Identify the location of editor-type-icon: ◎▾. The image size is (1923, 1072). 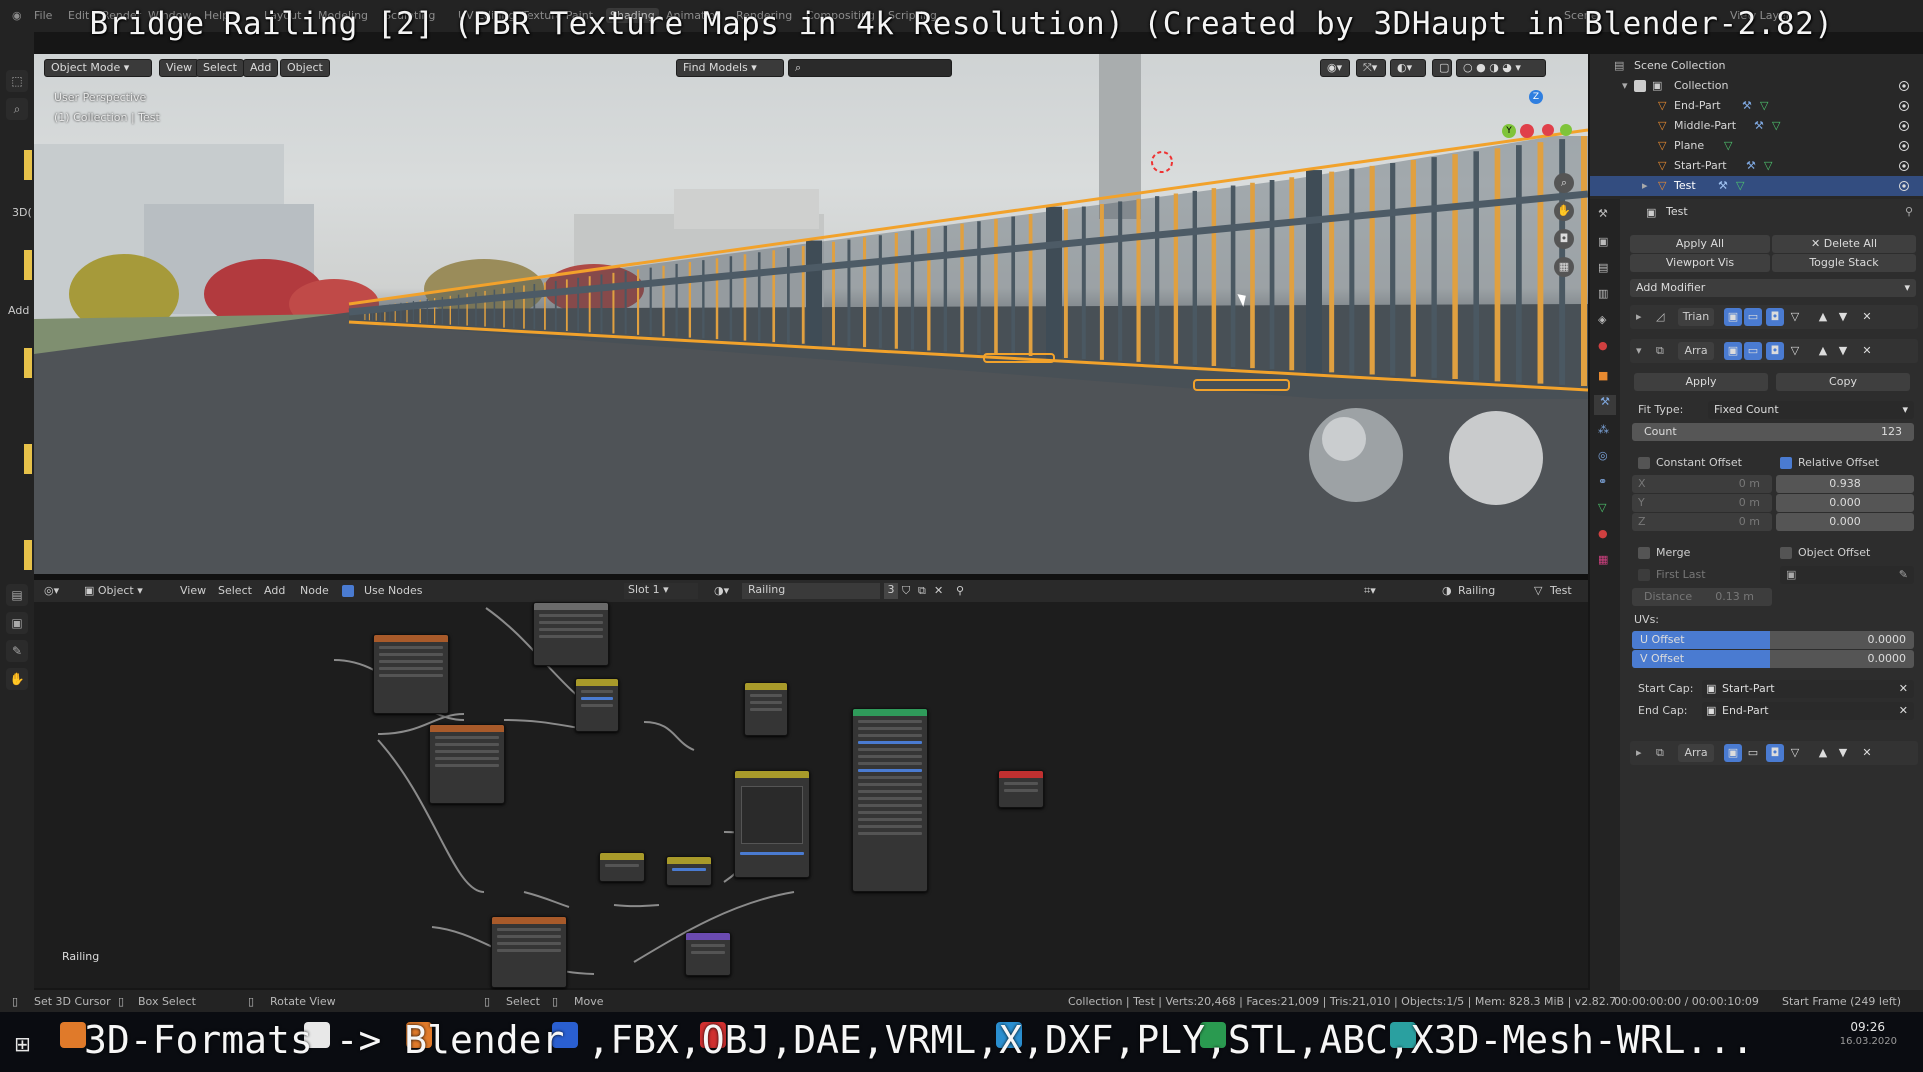
(51, 590).